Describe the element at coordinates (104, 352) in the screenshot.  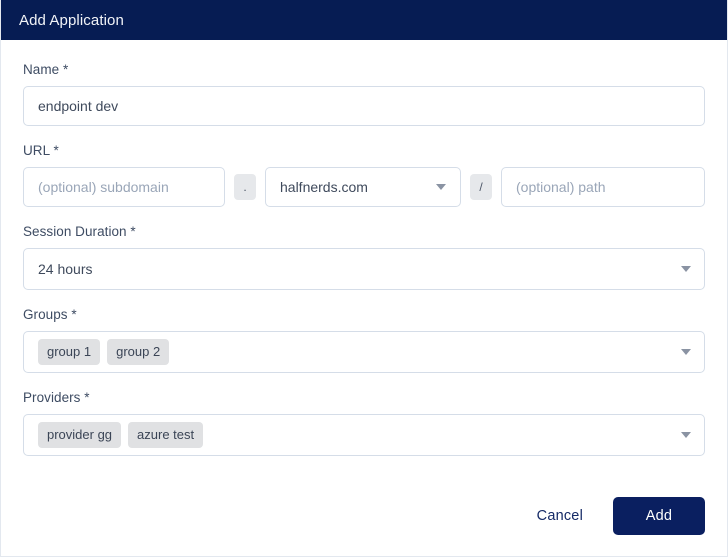
I see `groups-chip-list: group 1 group 2` at that location.